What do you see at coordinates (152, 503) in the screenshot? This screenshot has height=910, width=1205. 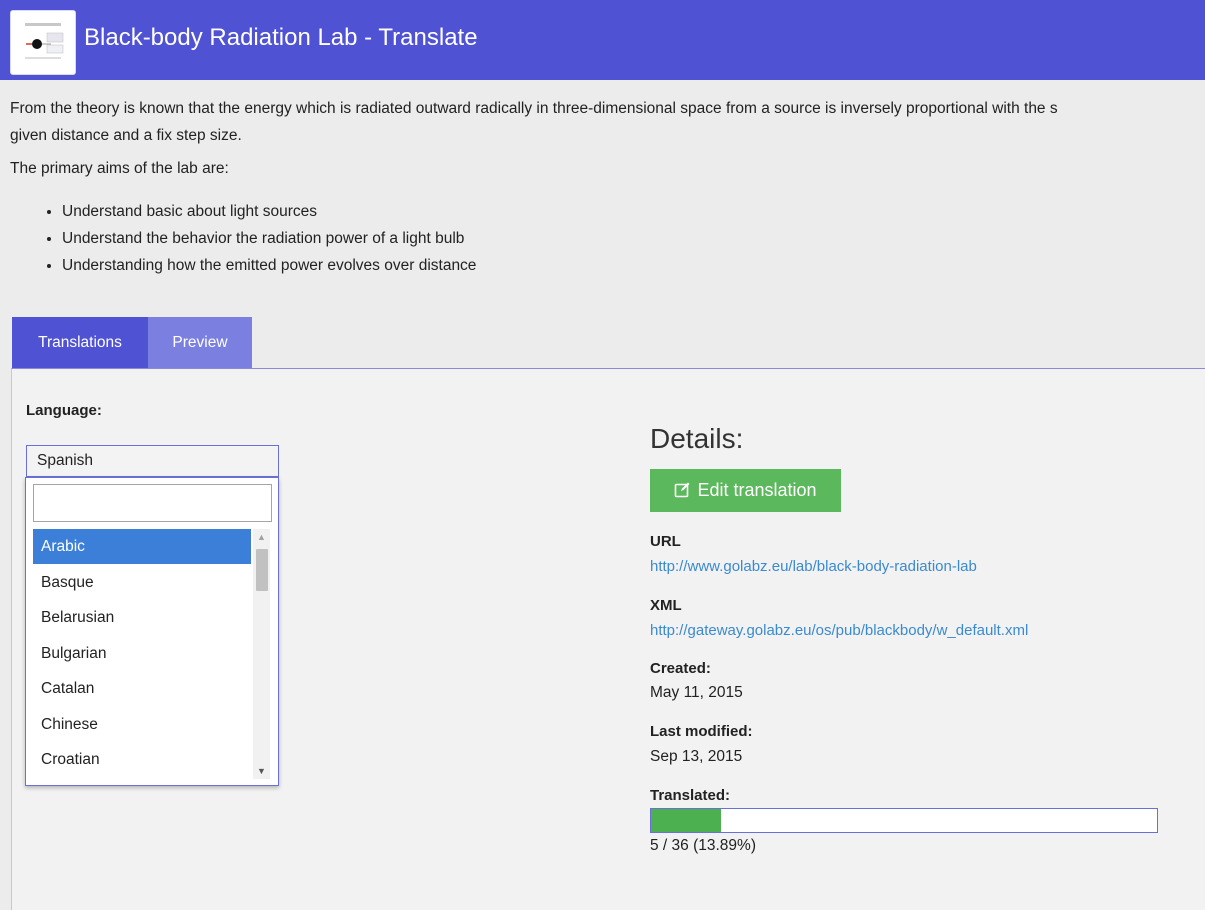 I see `language-search-input` at bounding box center [152, 503].